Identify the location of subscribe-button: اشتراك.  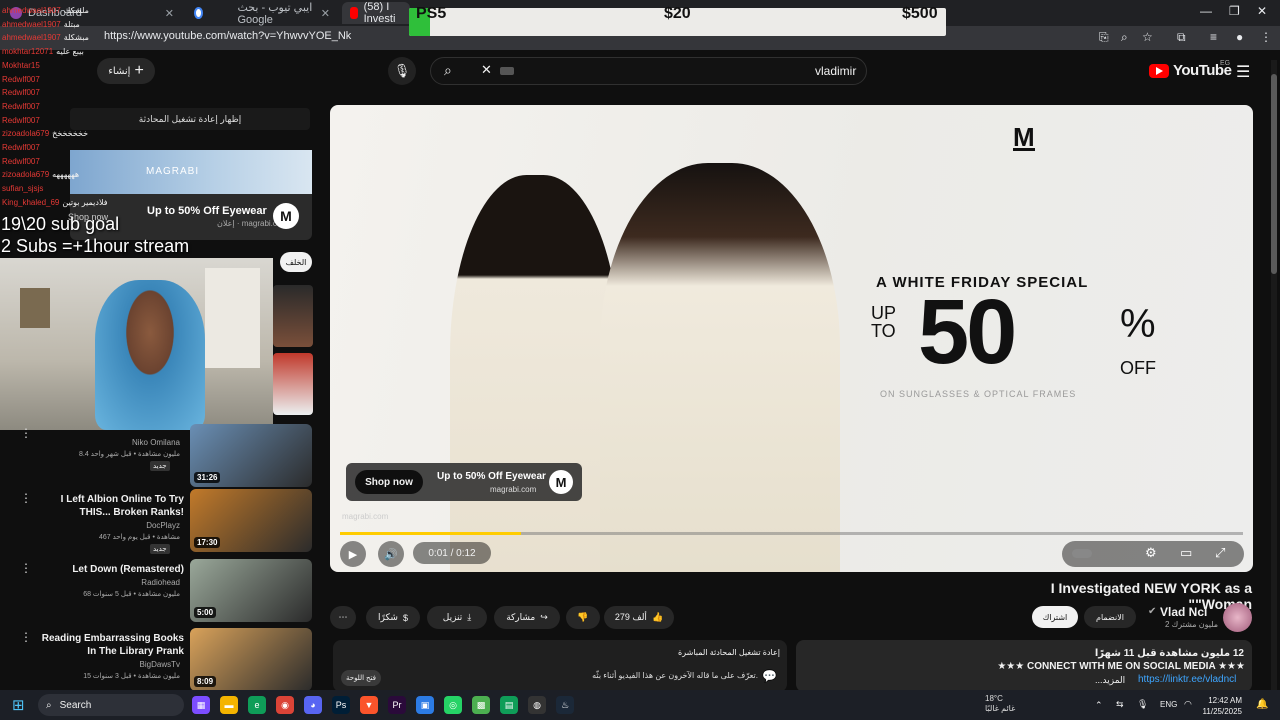
(1055, 617).